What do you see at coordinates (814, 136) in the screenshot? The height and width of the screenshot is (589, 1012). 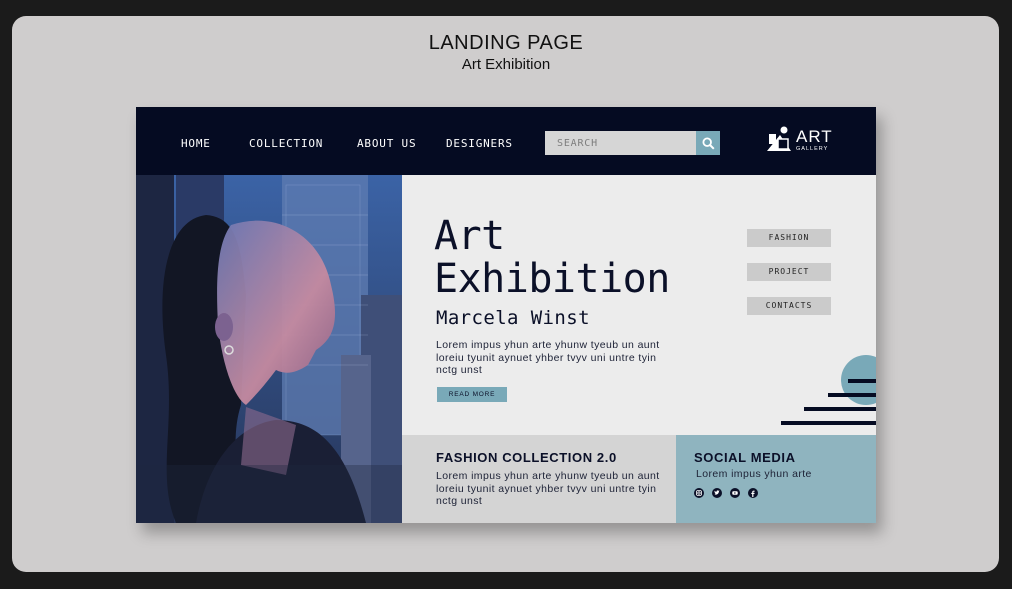 I see `logo-text: ART` at bounding box center [814, 136].